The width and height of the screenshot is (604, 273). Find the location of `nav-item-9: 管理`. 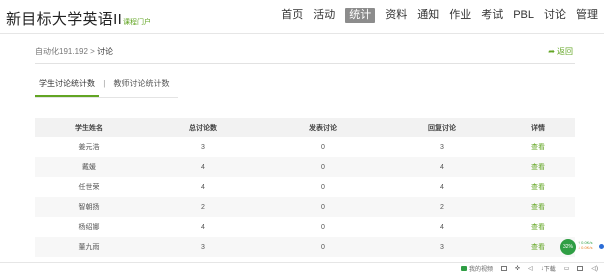

nav-item-9: 管理 is located at coordinates (587, 15).